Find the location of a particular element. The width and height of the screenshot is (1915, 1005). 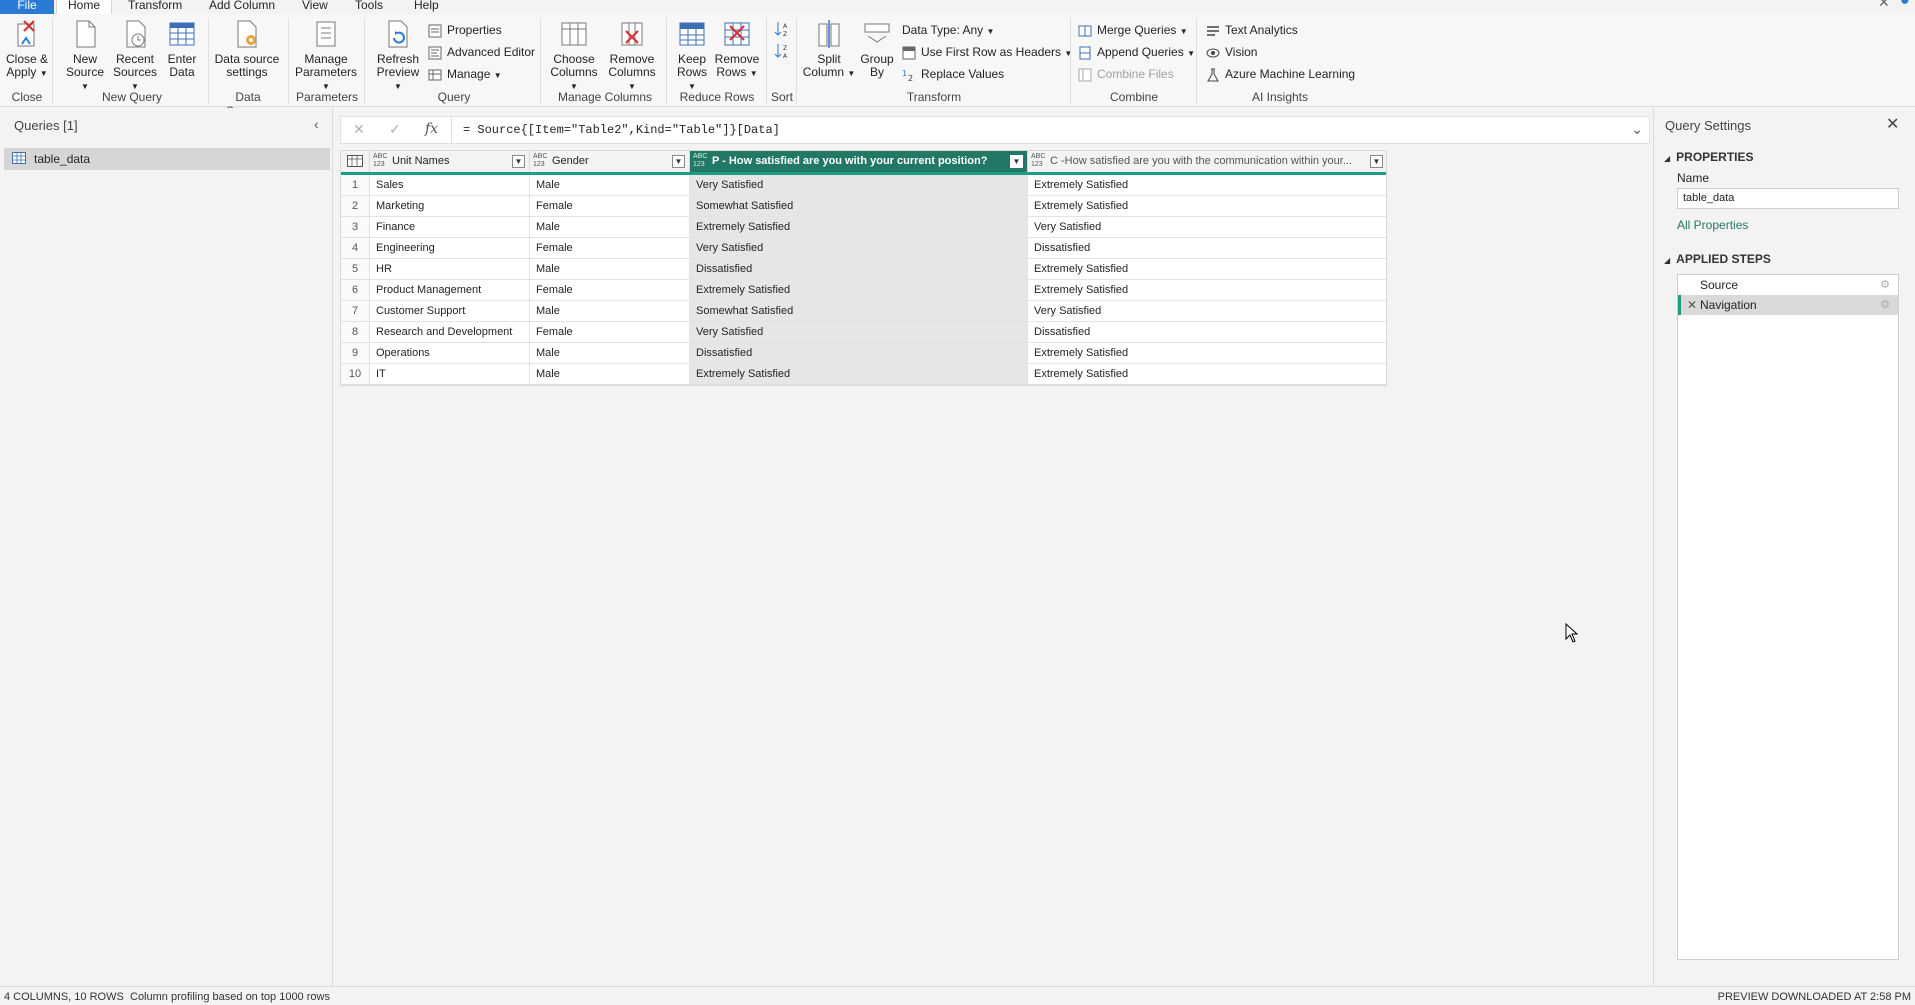

table-cell: Engineering is located at coordinates (450, 248).